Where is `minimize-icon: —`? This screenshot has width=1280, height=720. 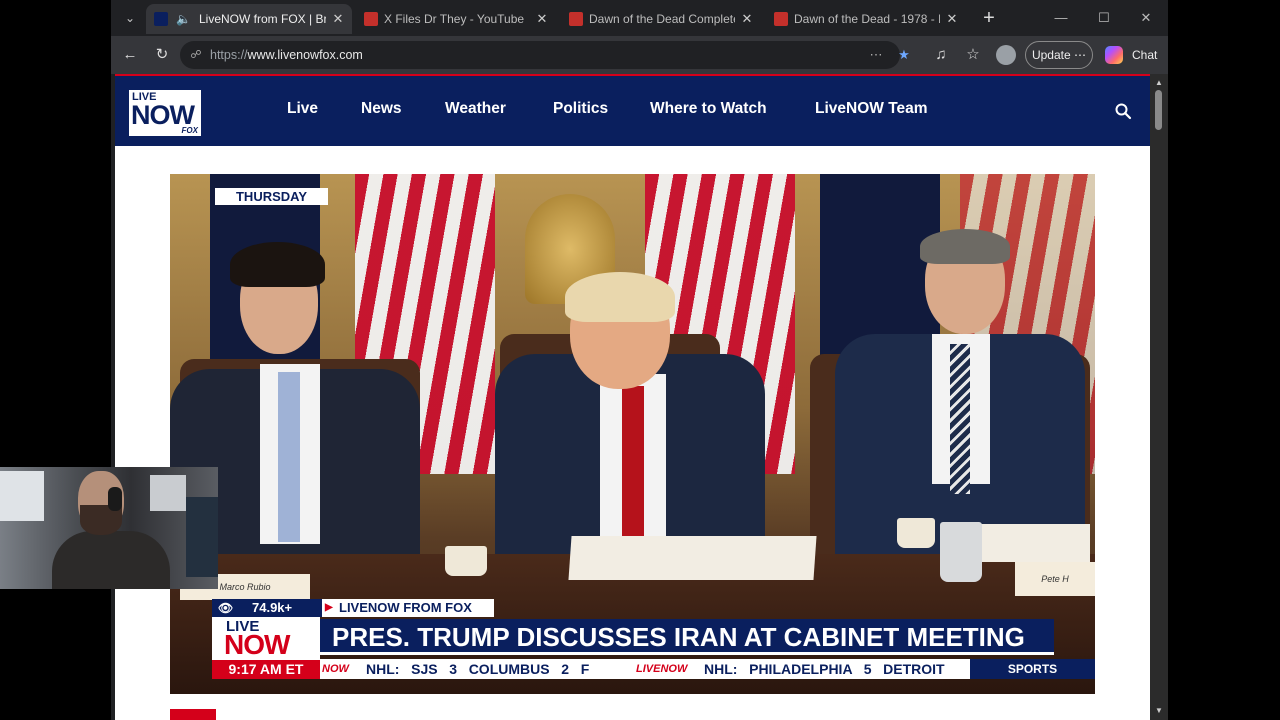 minimize-icon: — is located at coordinates (1061, 18).